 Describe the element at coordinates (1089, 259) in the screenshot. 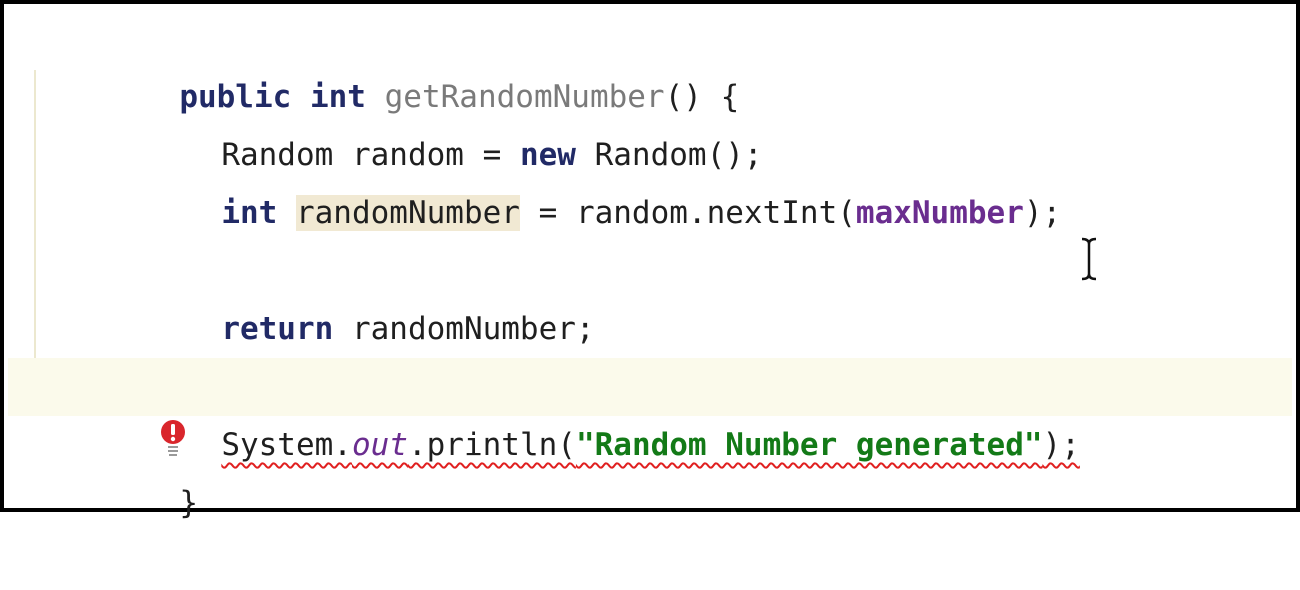

I see `text-cursor-icon` at that location.